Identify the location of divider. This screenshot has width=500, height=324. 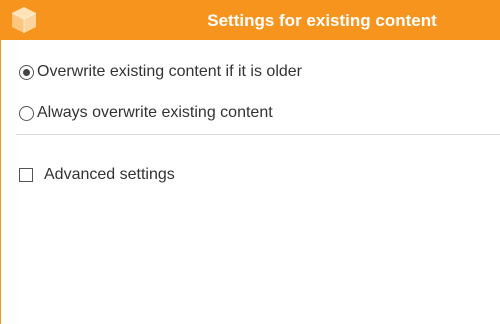
(258, 134).